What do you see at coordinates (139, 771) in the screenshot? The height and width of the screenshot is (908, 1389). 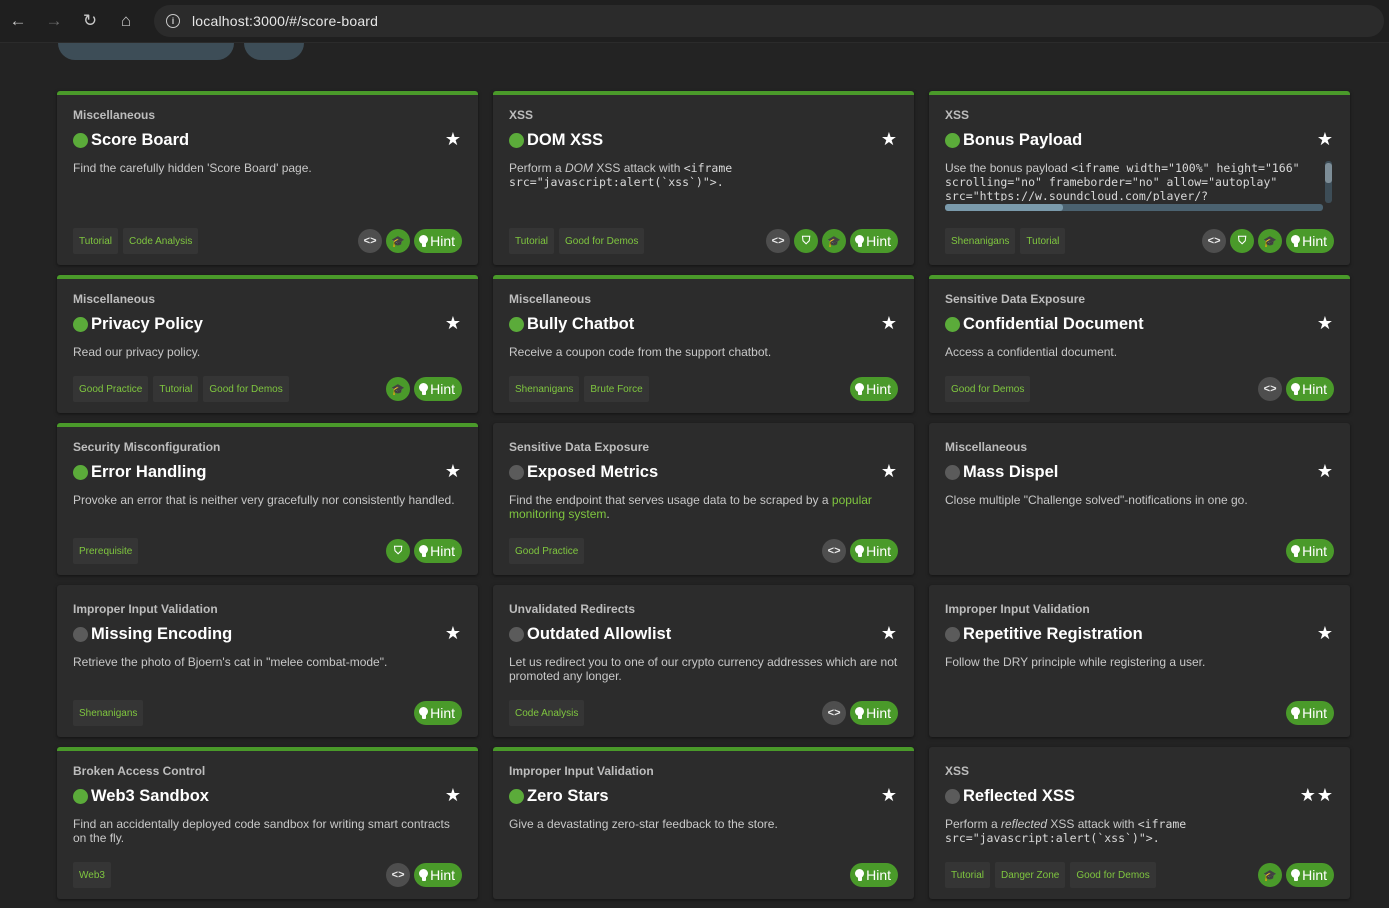 I see `challenge-category: Broken Access Control` at bounding box center [139, 771].